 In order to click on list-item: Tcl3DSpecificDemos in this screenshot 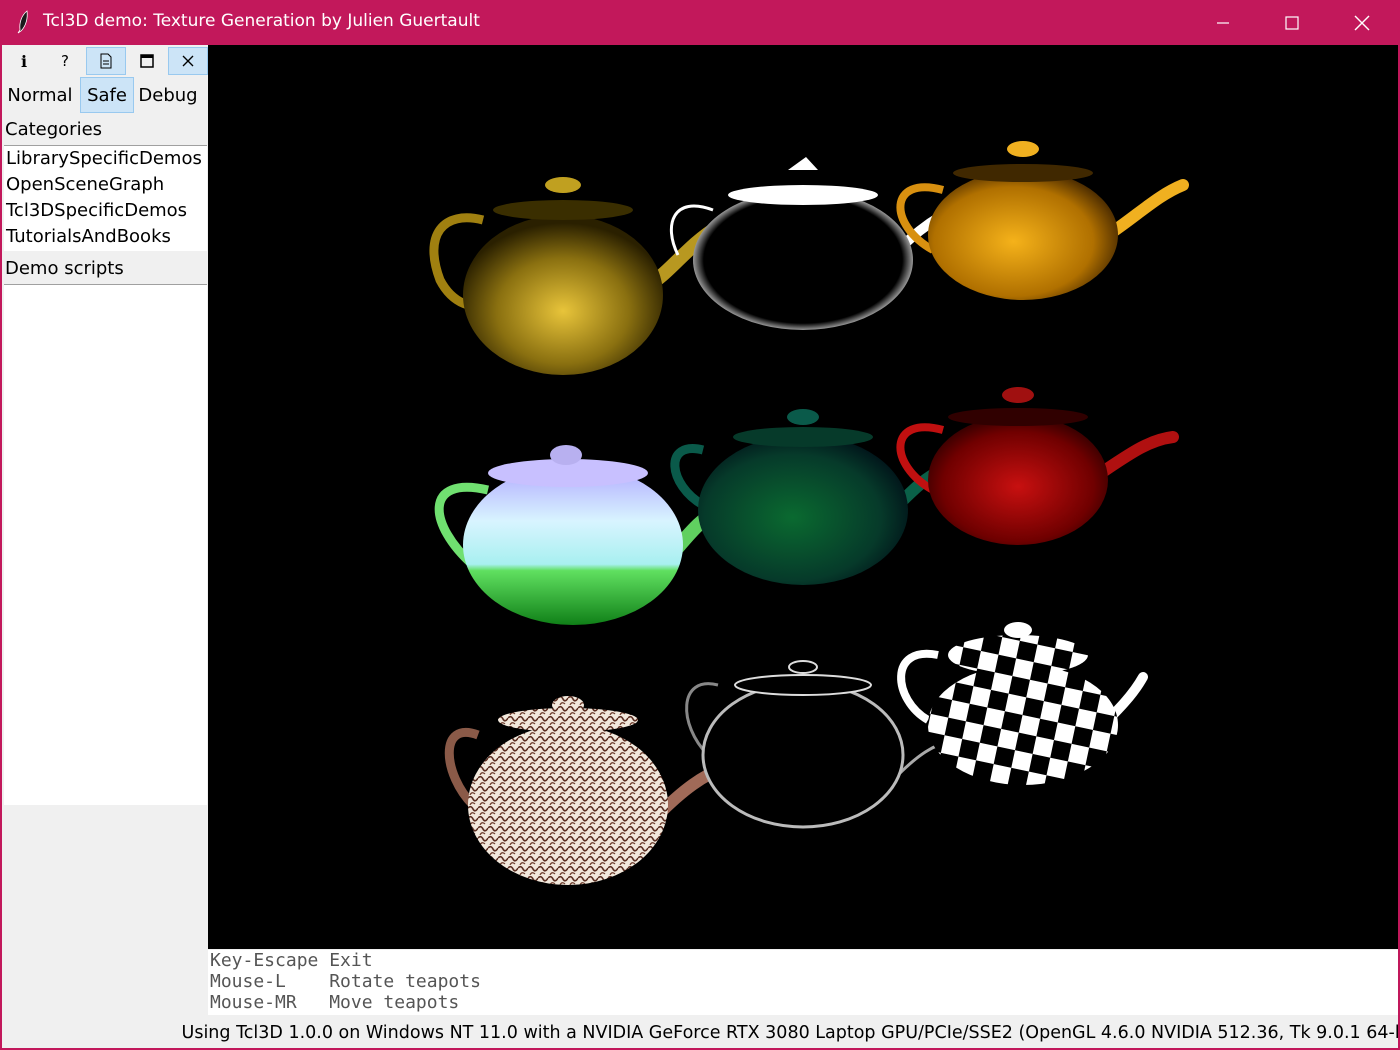, I will do `click(105, 211)`.